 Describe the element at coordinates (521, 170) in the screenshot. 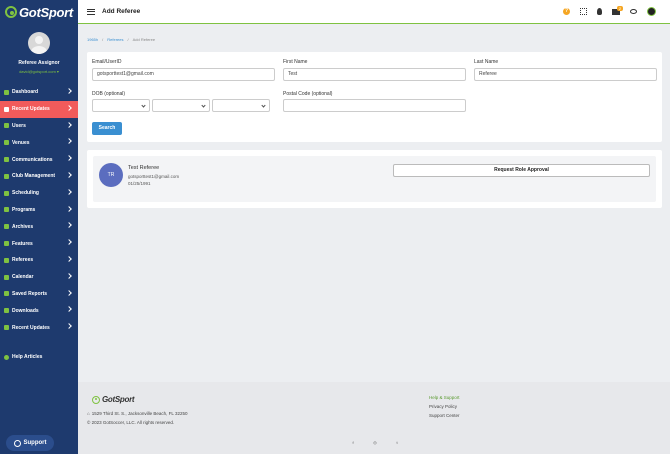

I see `request-role-approval-button: Request Role Approval` at that location.